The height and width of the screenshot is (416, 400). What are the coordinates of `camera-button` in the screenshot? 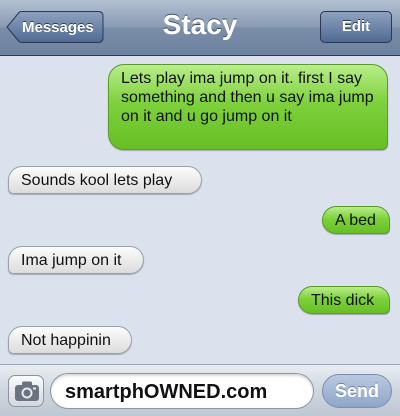 It's located at (26, 391).